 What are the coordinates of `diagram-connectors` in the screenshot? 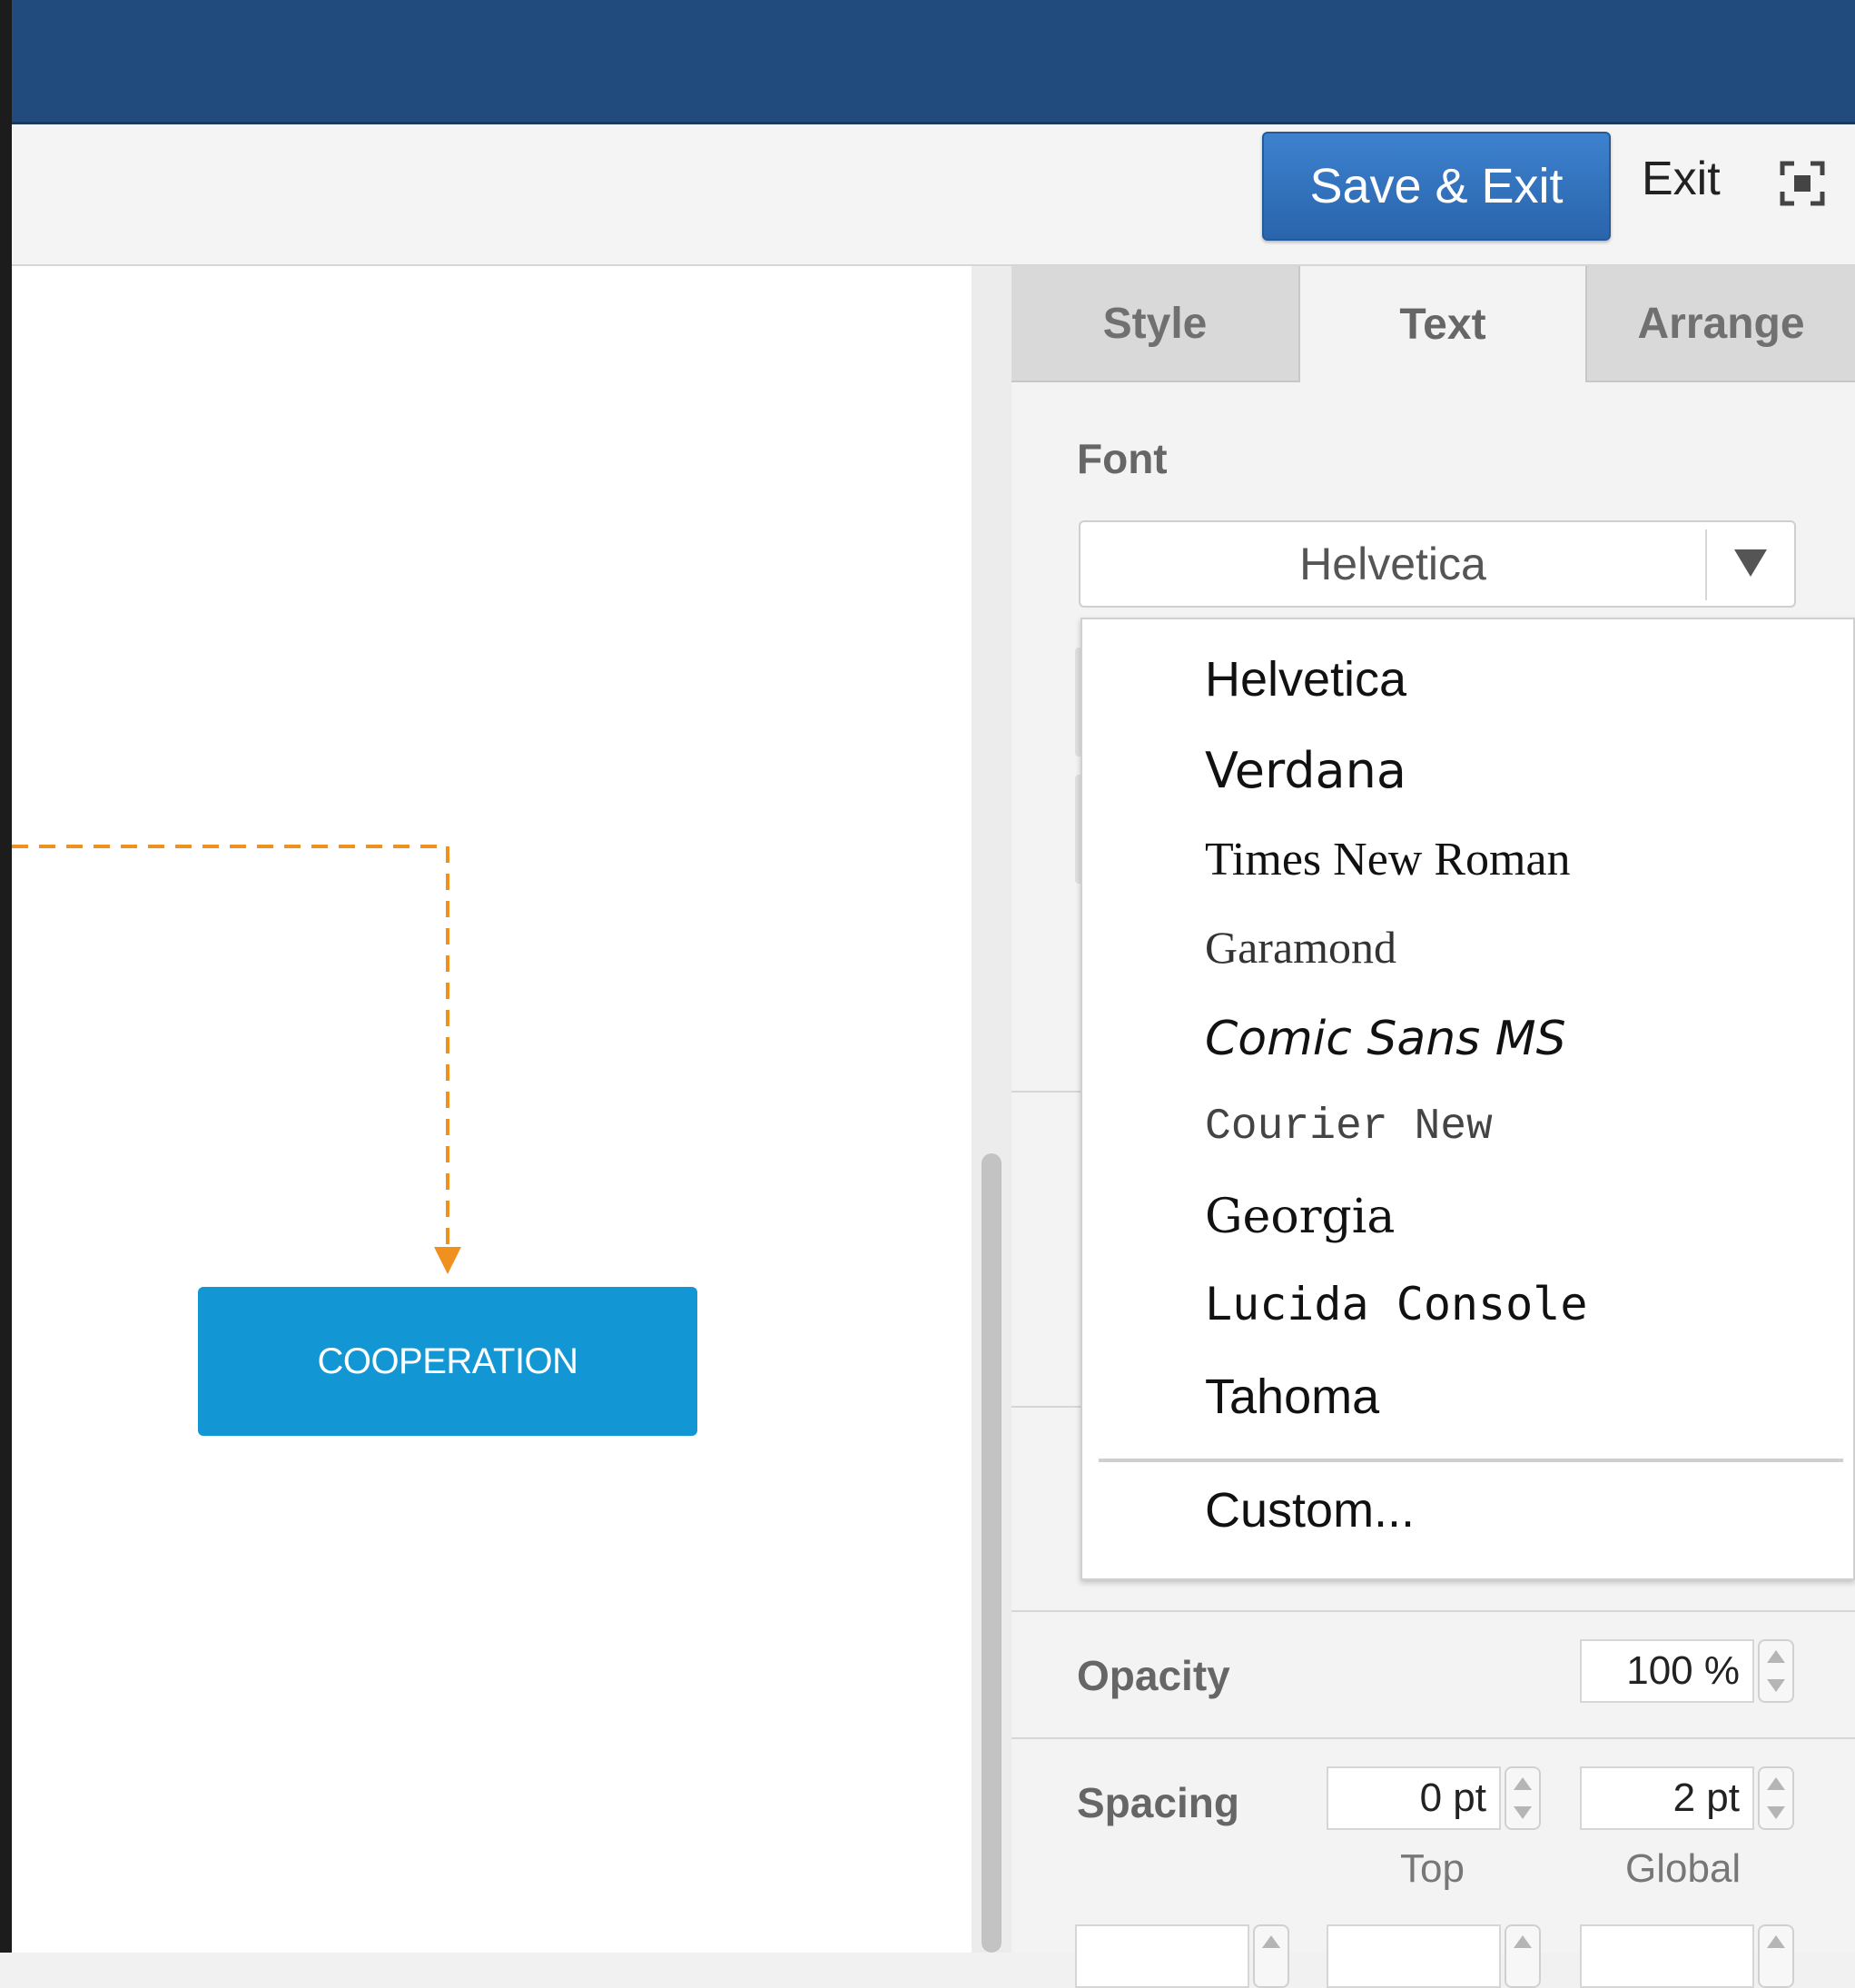 It's located at (236, 1059).